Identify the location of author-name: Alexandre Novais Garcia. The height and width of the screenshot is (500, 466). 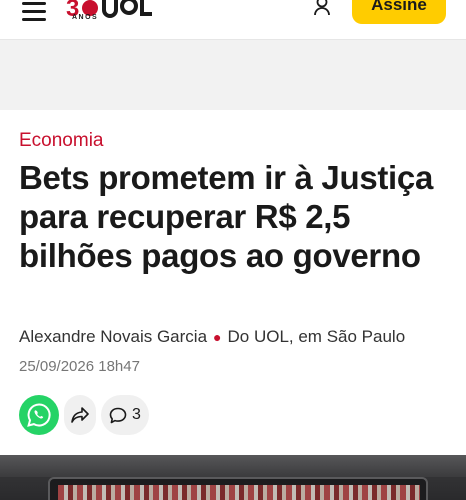
(113, 336).